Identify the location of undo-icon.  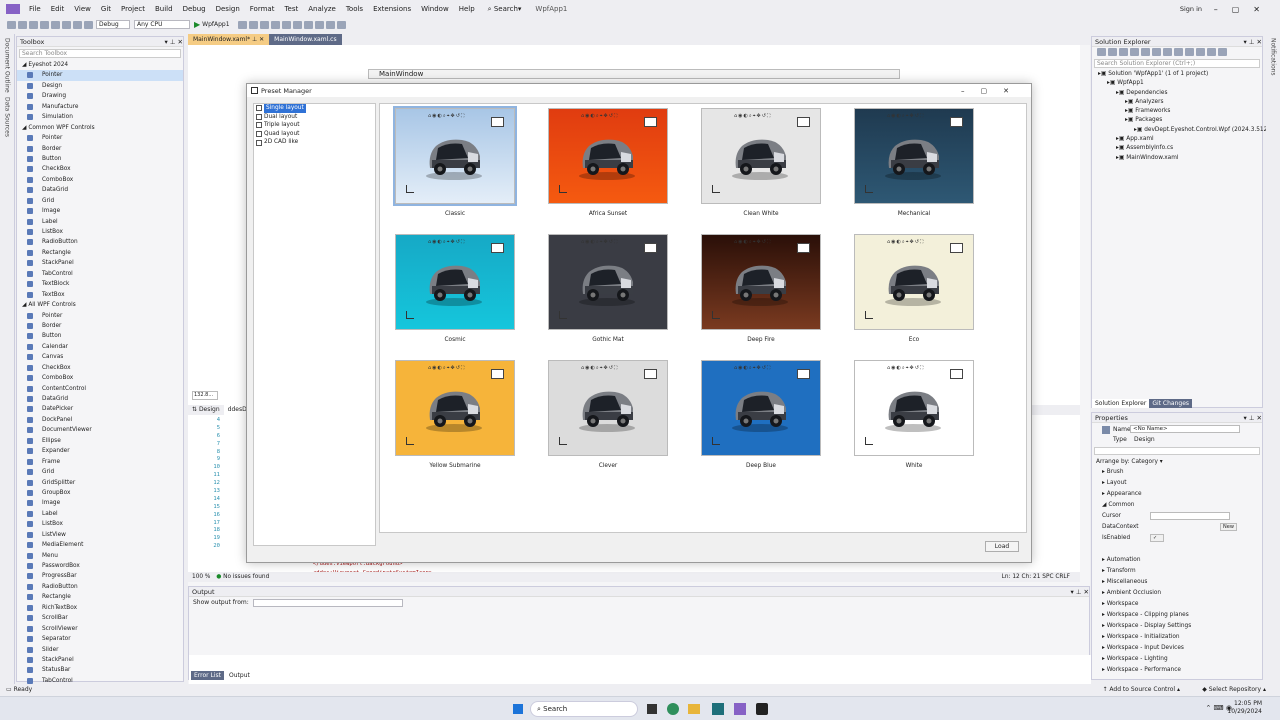
(77, 24).